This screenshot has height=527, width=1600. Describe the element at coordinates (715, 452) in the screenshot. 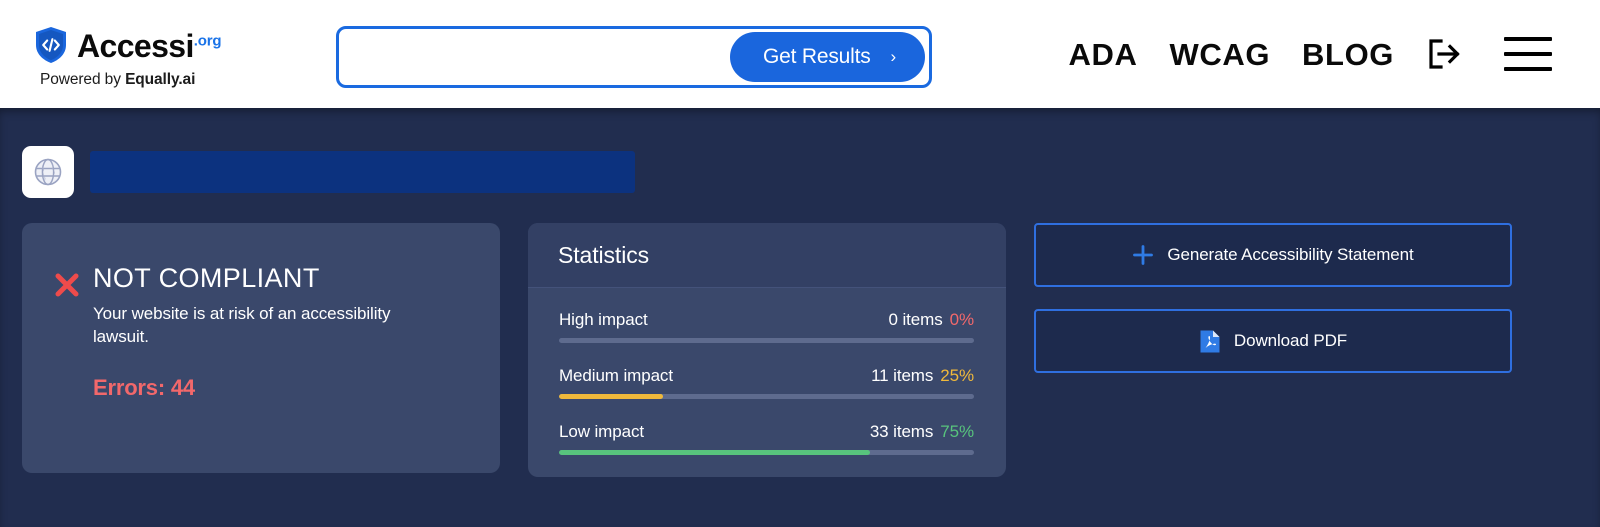

I see `stat-bar-fill-low` at that location.